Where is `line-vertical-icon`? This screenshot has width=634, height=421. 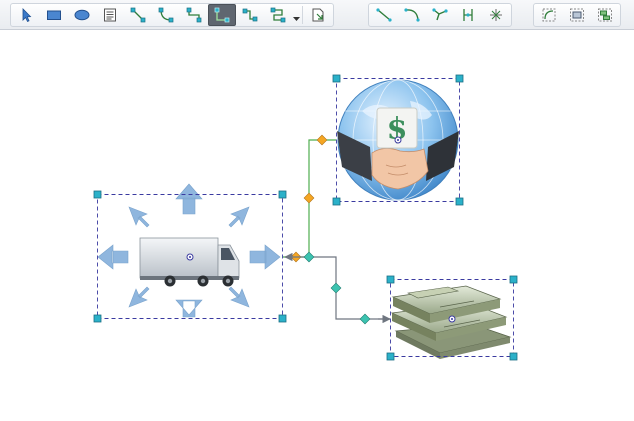
line-vertical-icon is located at coordinates (468, 15).